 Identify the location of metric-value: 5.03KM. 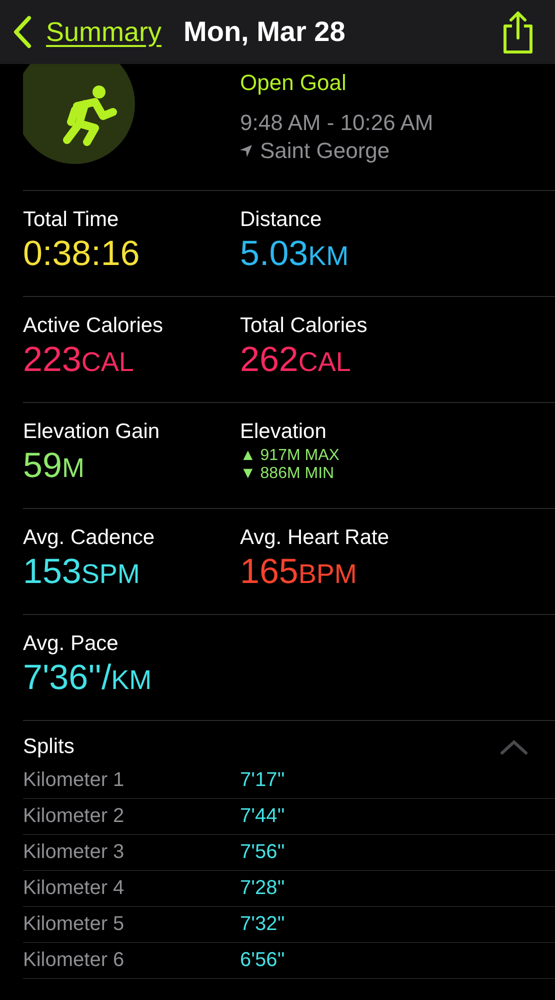
(295, 254).